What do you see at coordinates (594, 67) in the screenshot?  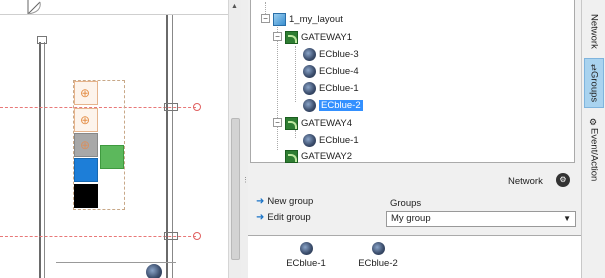 I see `groups-tab-icon: ⇄` at bounding box center [594, 67].